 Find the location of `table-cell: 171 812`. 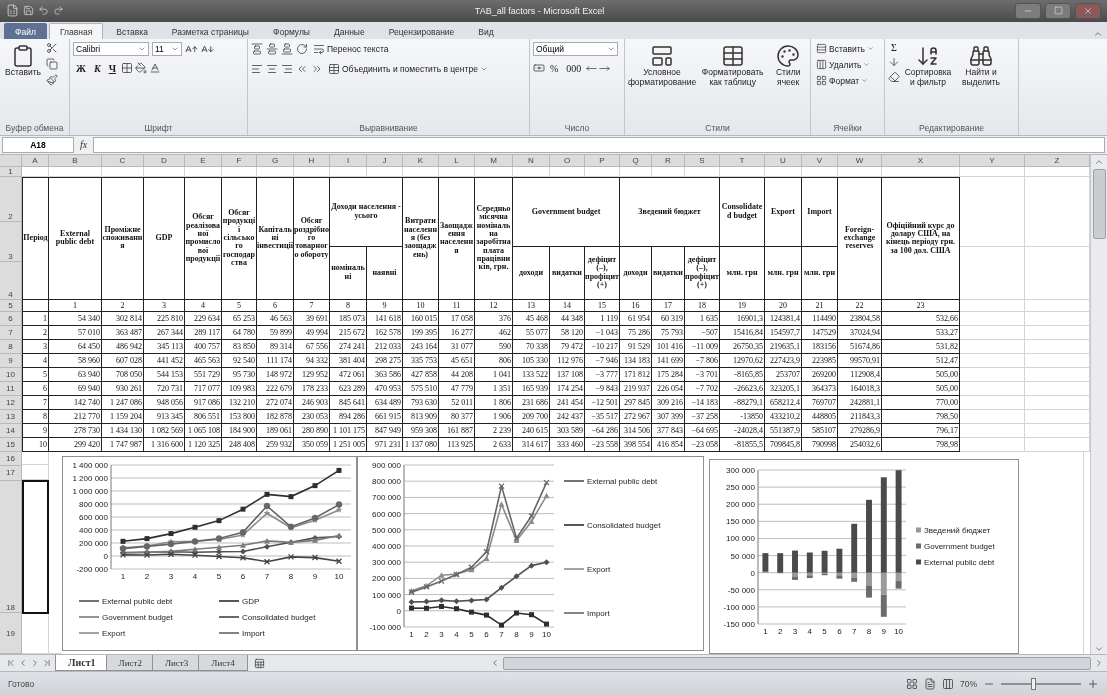

table-cell: 171 812 is located at coordinates (636, 374).